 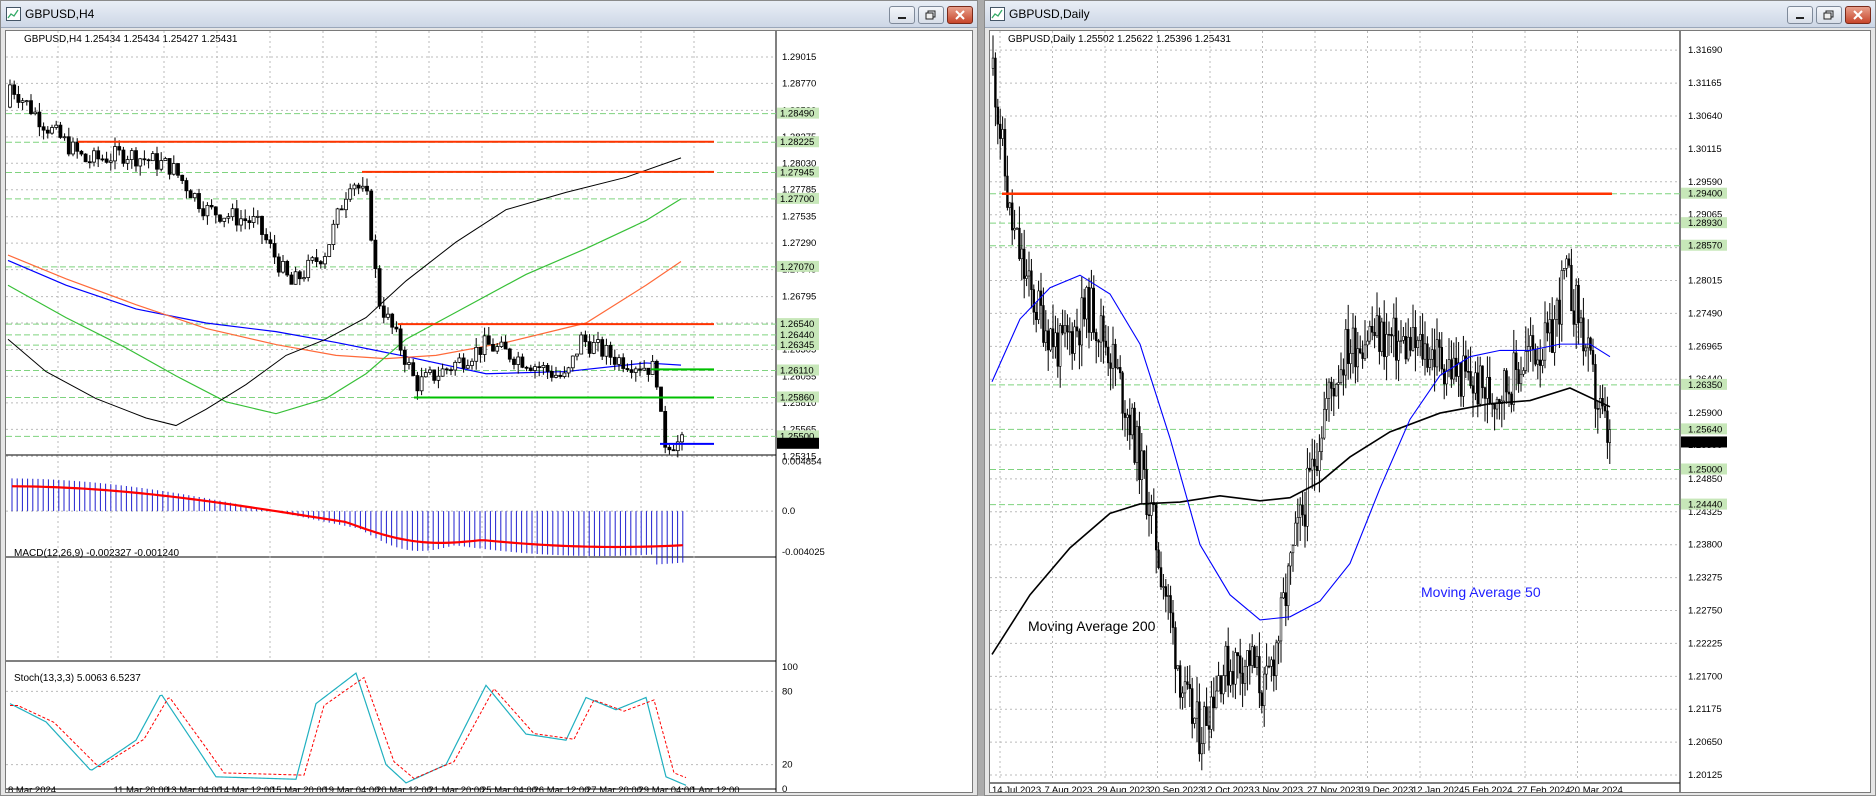 What do you see at coordinates (1705, 611) in the screenshot?
I see `price-tick-label: 1.22750` at bounding box center [1705, 611].